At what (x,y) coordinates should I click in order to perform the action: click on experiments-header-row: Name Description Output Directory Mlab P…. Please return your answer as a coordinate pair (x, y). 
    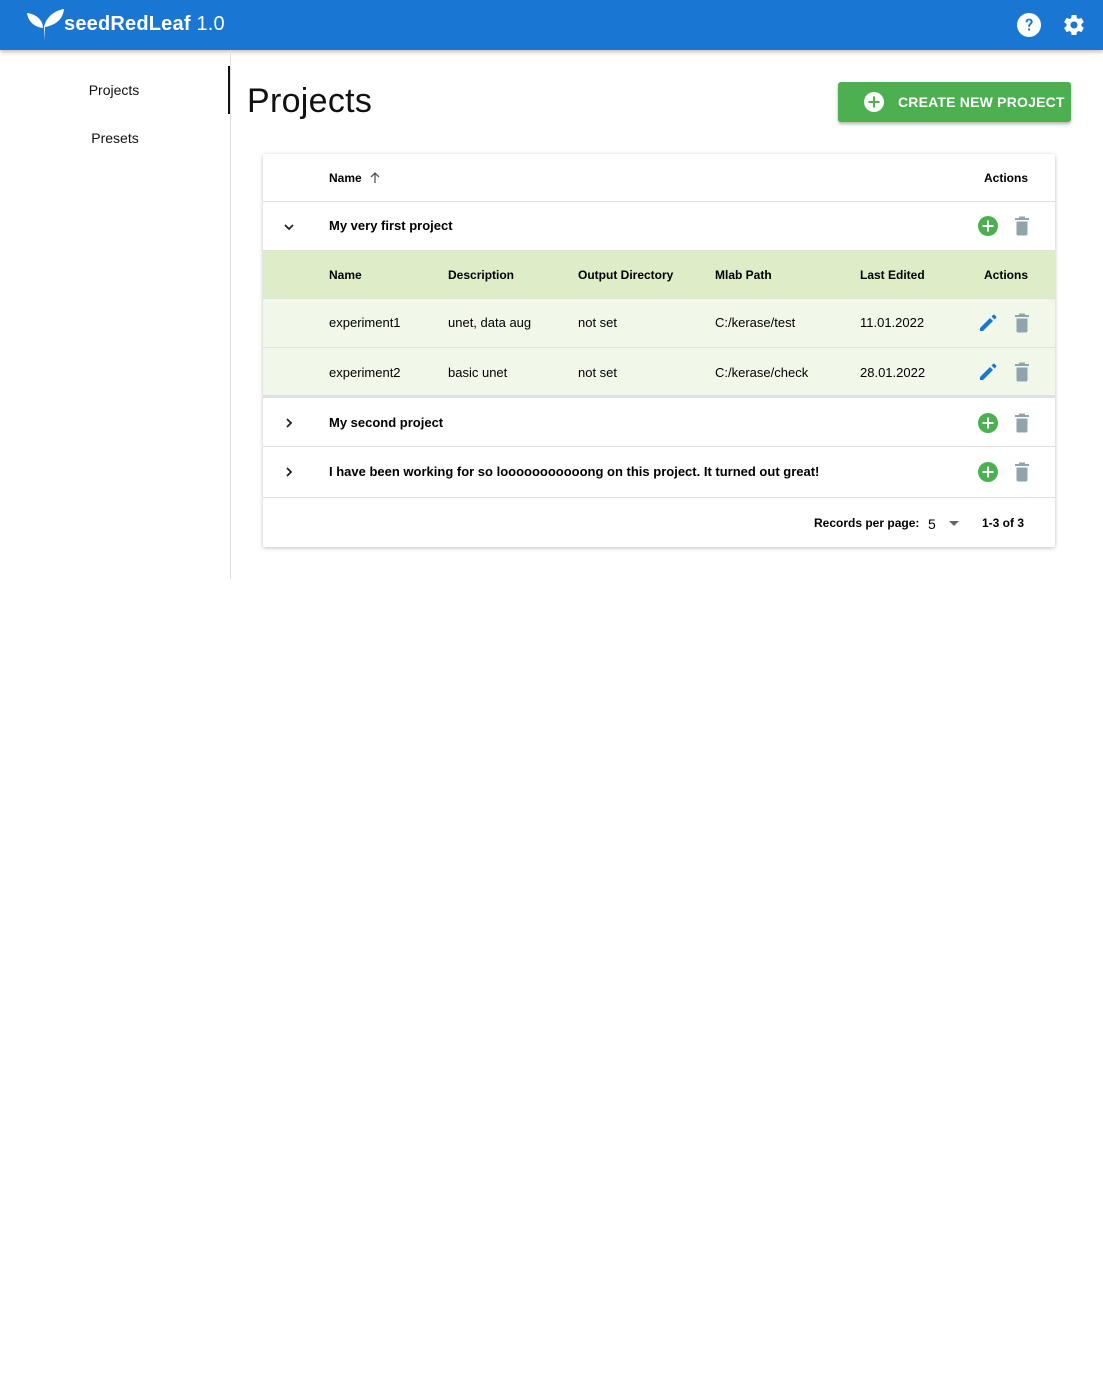
    Looking at the image, I should click on (659, 275).